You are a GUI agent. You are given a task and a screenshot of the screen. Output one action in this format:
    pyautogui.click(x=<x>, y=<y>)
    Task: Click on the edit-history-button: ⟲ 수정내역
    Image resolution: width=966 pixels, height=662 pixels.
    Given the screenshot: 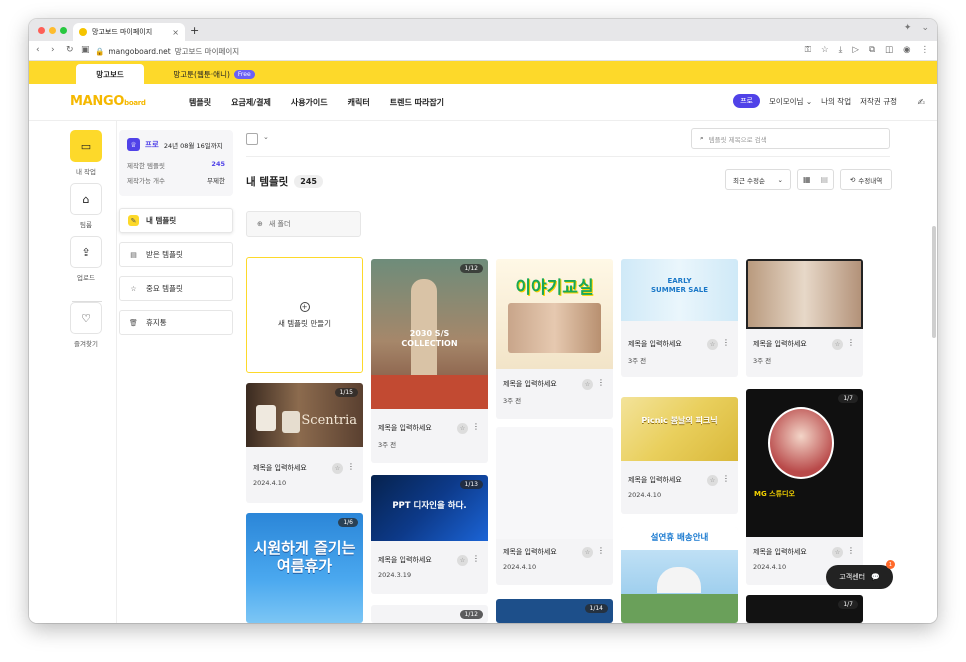 What is the action you would take?
    pyautogui.click(x=866, y=179)
    